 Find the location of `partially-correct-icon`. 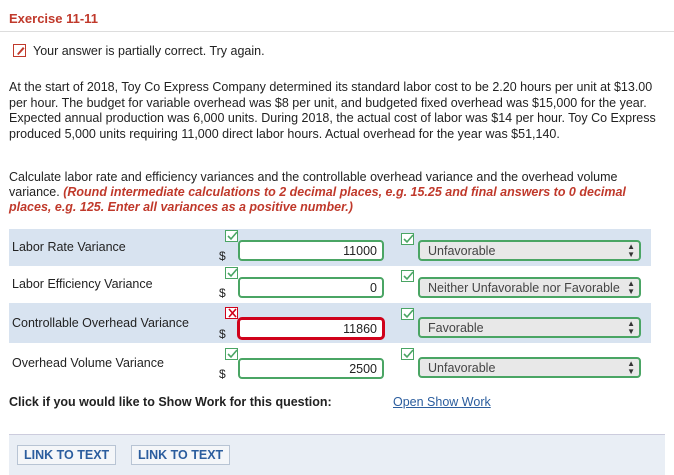

partially-correct-icon is located at coordinates (19, 50).